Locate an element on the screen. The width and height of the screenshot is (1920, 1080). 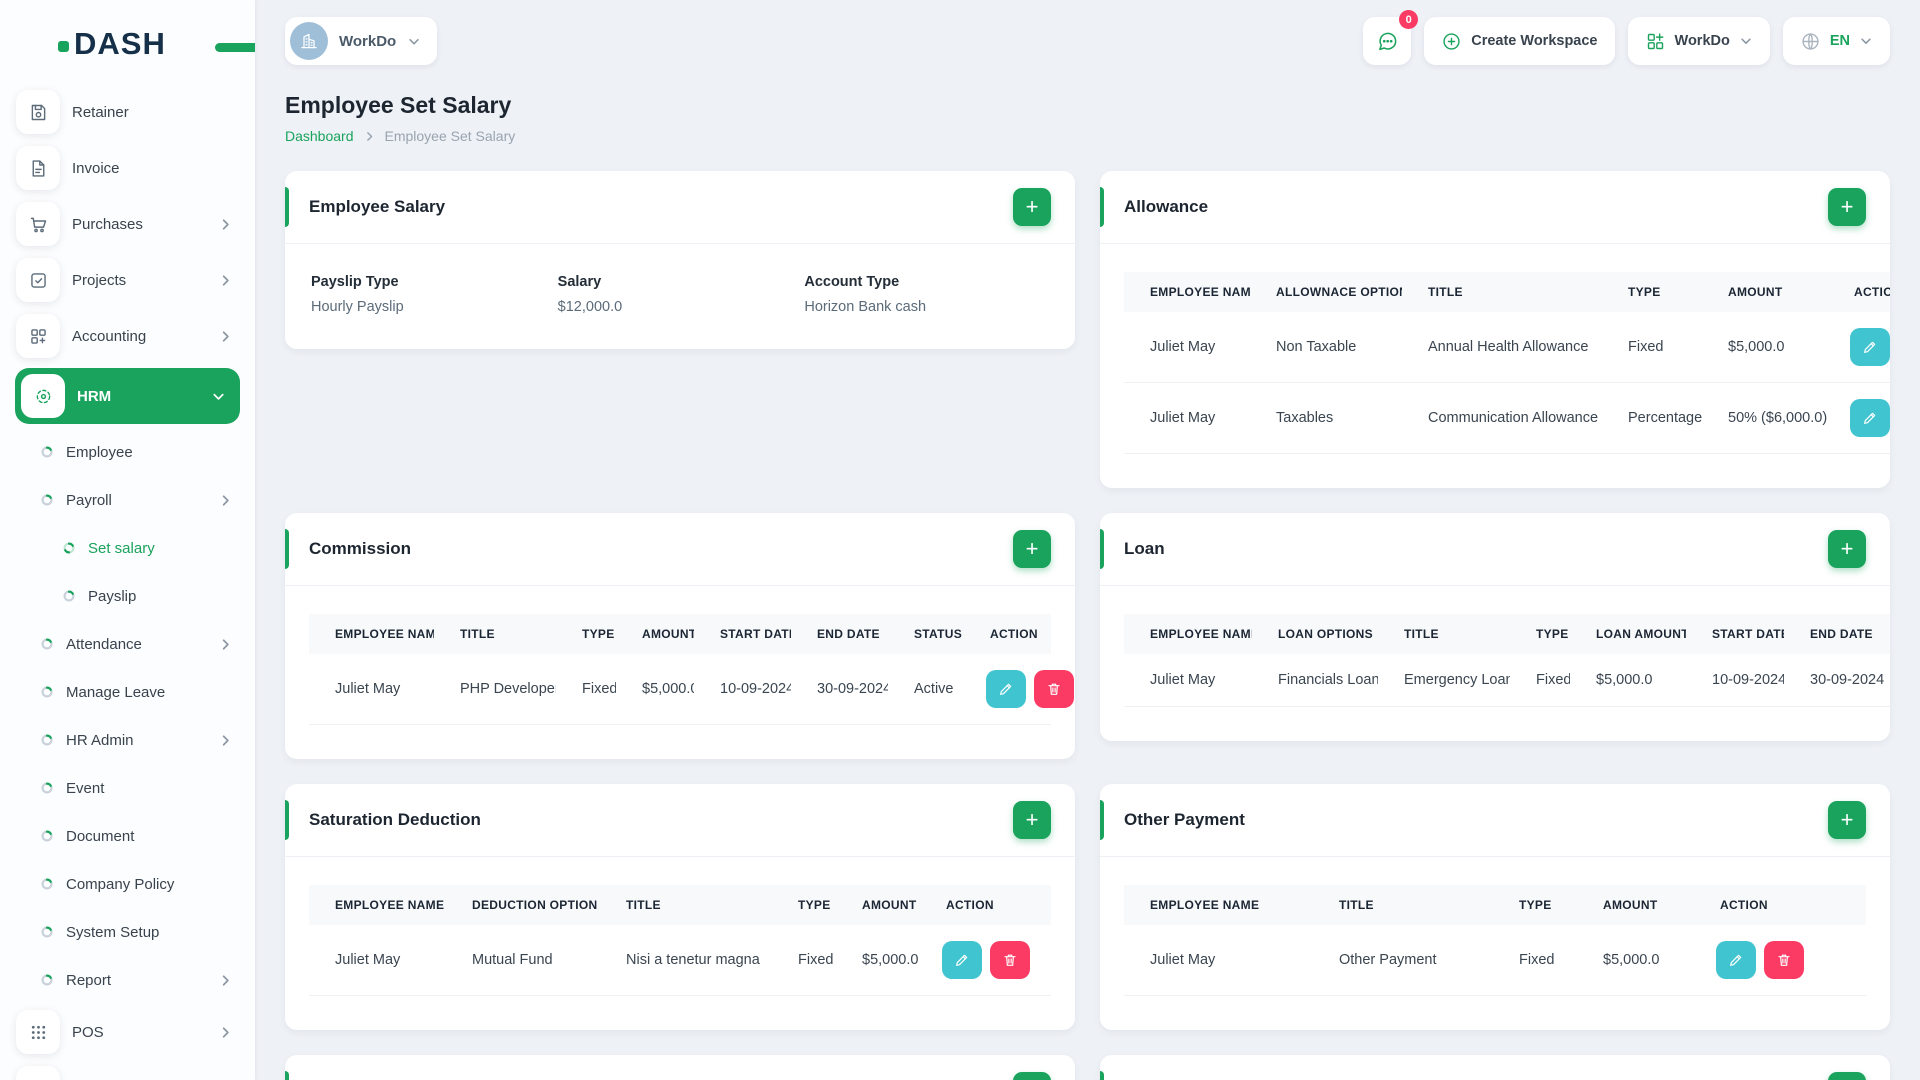
add-allowance-button: + is located at coordinates (1847, 207).